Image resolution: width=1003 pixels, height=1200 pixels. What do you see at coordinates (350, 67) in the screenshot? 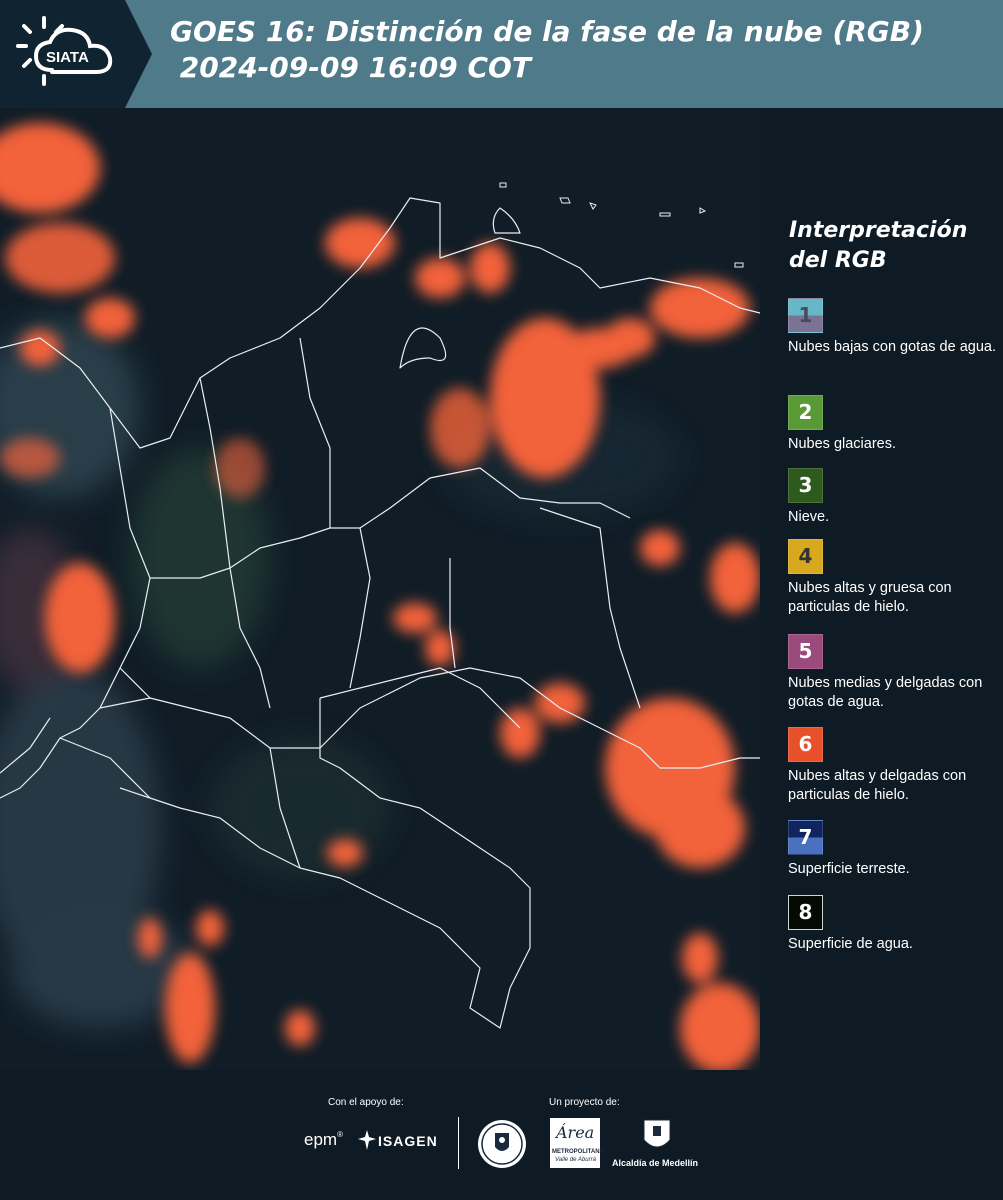
I see `title-line-2: 2024-09-09 16:09 COT` at bounding box center [350, 67].